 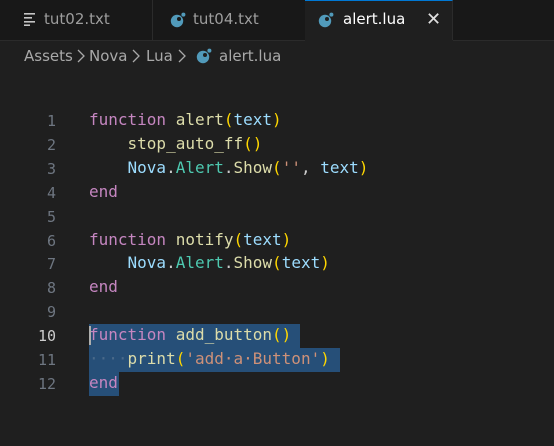 I want to click on code-line: Nova.Alert.Show('', text), so click(x=229, y=167).